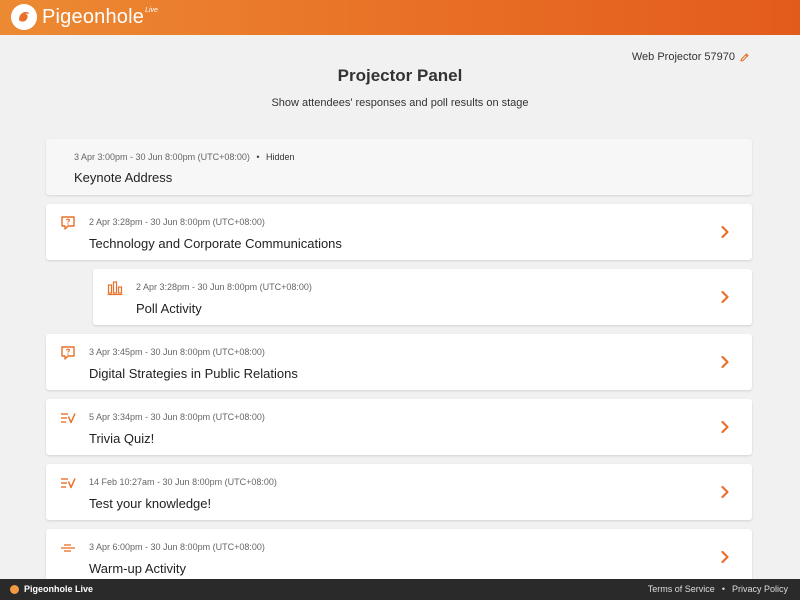  What do you see at coordinates (150, 503) in the screenshot?
I see `item-name: Test your knowledge!` at bounding box center [150, 503].